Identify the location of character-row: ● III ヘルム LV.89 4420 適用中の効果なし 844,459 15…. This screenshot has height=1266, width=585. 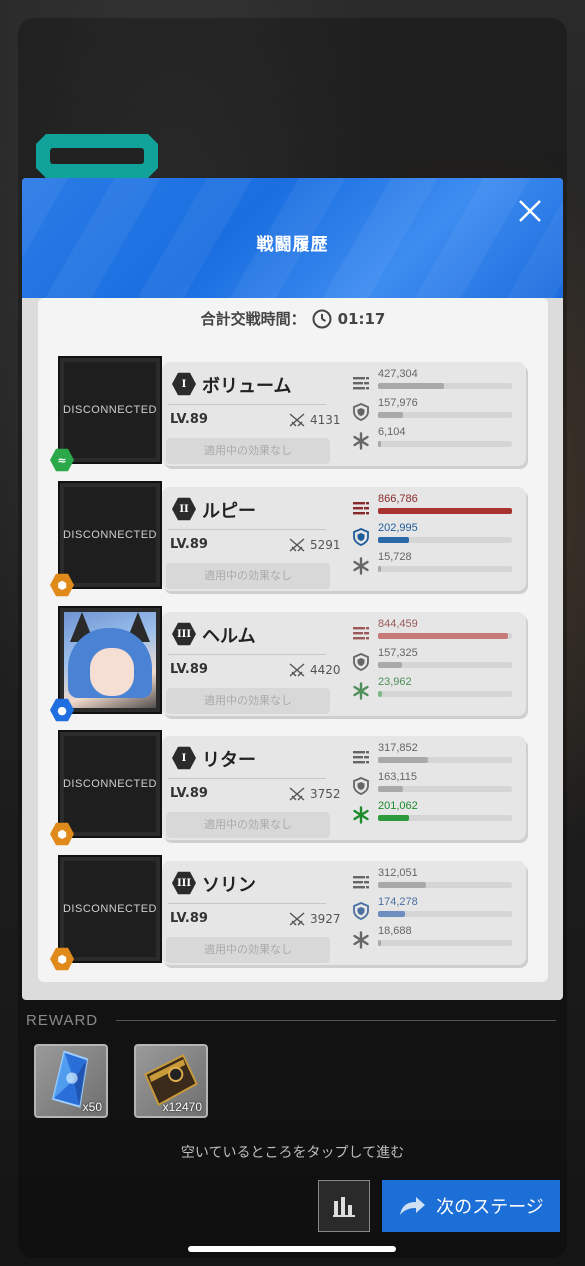
(288, 664).